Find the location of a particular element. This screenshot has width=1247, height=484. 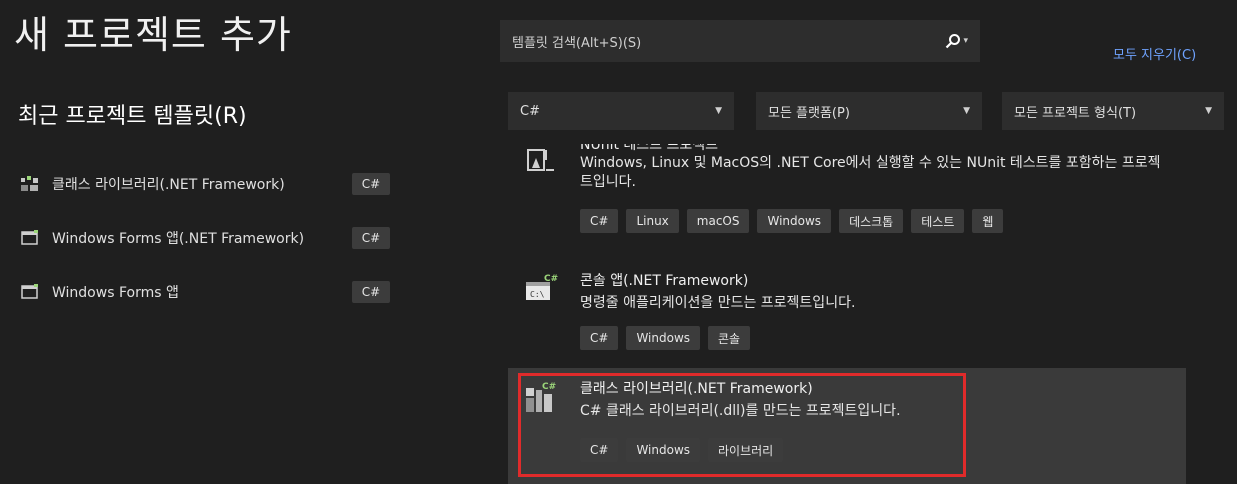

chevron-down-icon: ▾ is located at coordinates (965, 41).